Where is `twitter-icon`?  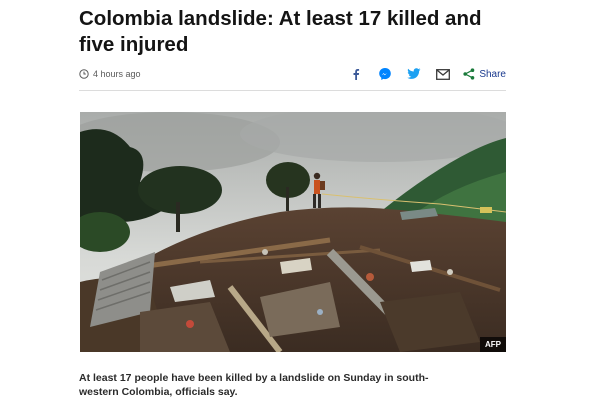
twitter-icon is located at coordinates (414, 74).